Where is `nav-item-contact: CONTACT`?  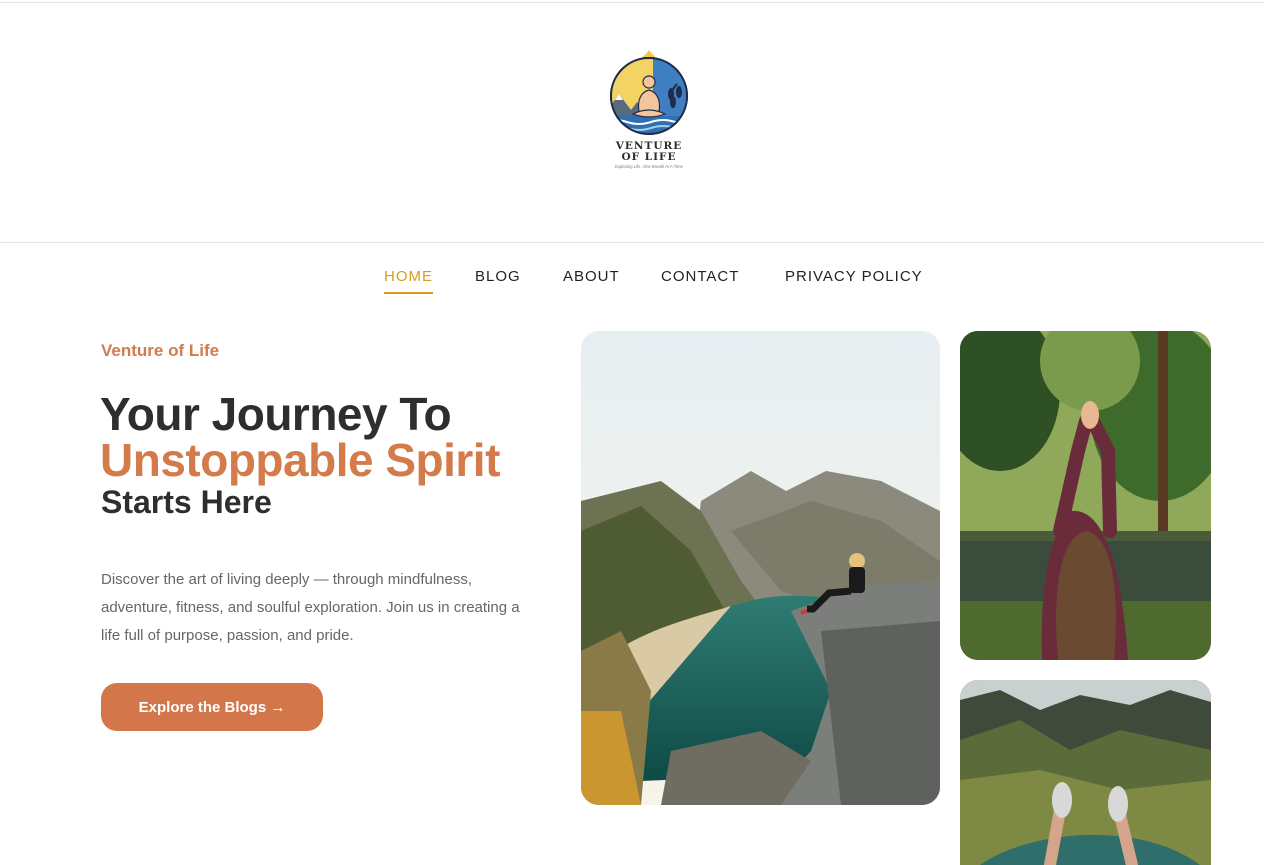 nav-item-contact: CONTACT is located at coordinates (700, 276).